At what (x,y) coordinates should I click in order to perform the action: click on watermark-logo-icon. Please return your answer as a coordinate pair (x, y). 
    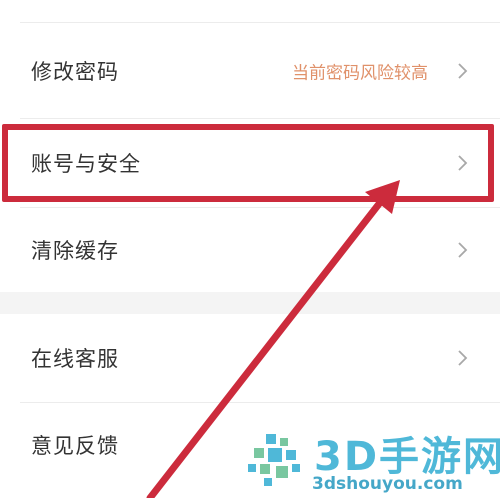
    Looking at the image, I should click on (274, 460).